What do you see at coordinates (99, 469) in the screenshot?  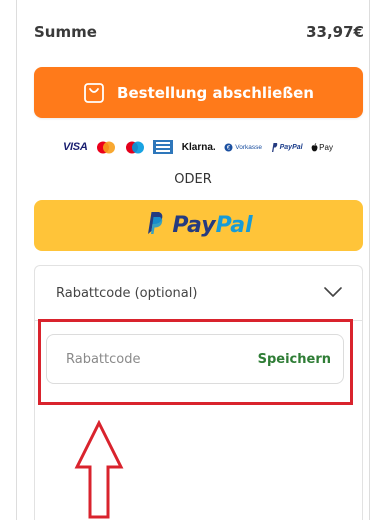 I see `annotation-arrow-icon` at bounding box center [99, 469].